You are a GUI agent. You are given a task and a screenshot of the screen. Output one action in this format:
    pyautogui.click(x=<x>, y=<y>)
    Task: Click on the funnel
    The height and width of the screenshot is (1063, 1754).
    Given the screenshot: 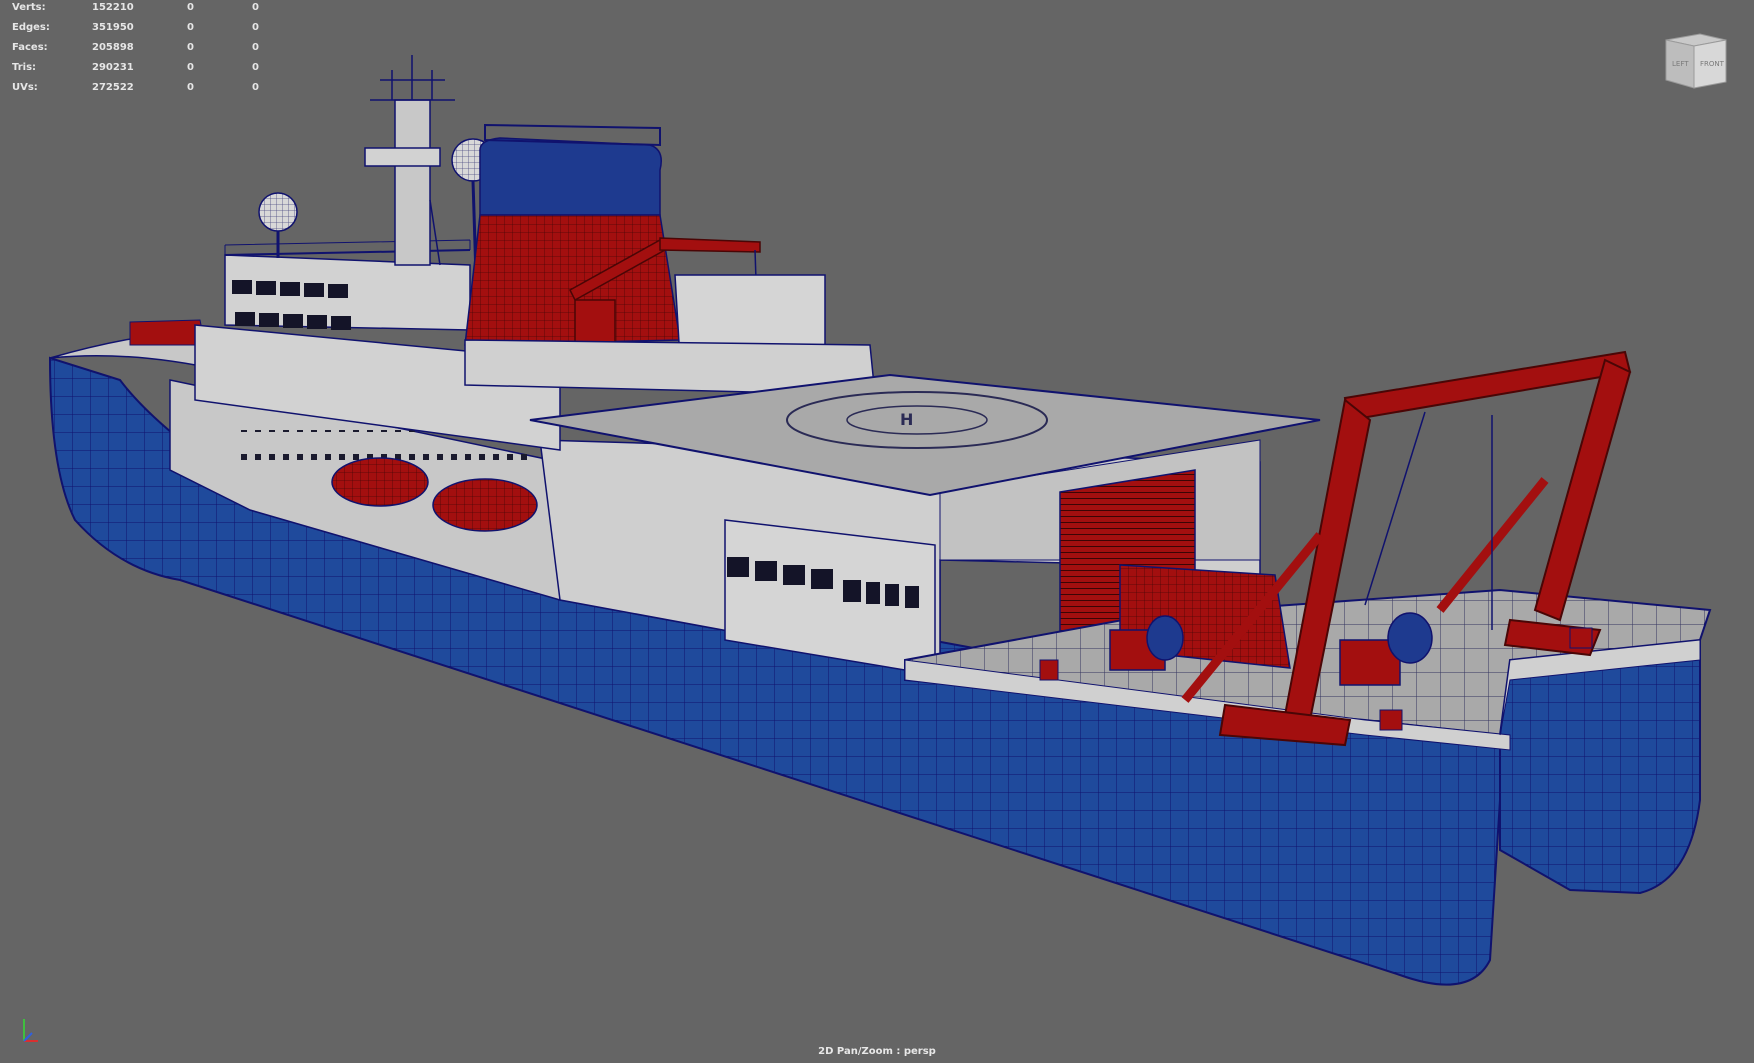 What is the action you would take?
    pyautogui.click(x=572, y=234)
    